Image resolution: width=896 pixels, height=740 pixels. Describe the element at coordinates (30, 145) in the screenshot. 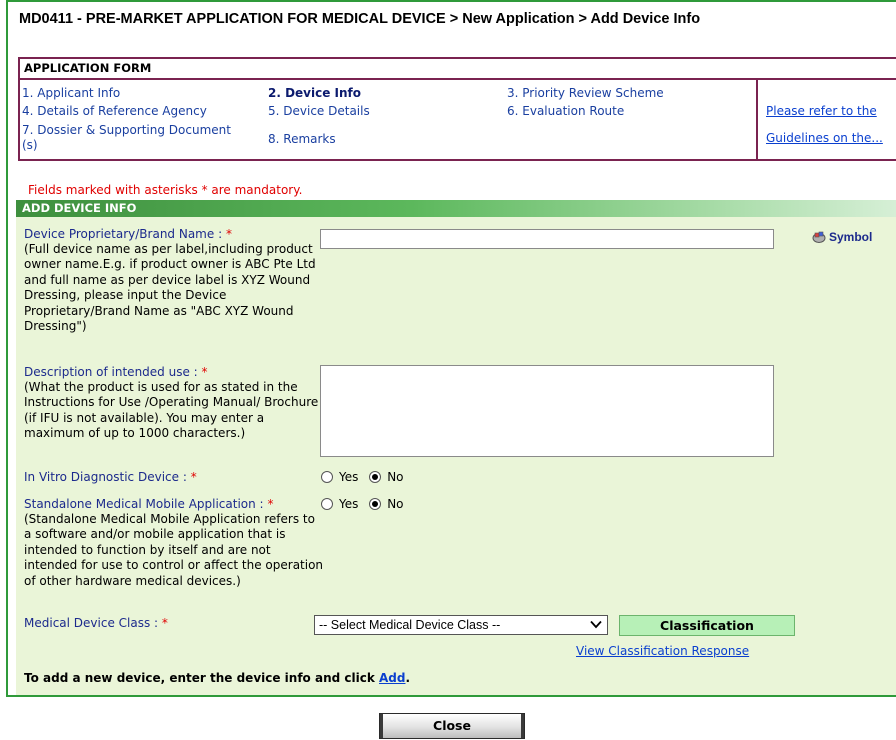

I see `step-dossier-cont: (s)` at that location.